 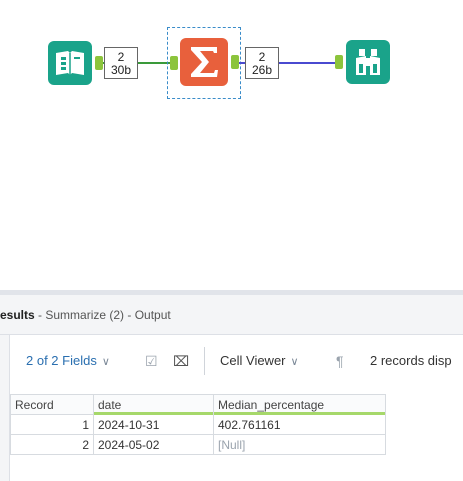 I want to click on book-input-icon, so click(x=70, y=63).